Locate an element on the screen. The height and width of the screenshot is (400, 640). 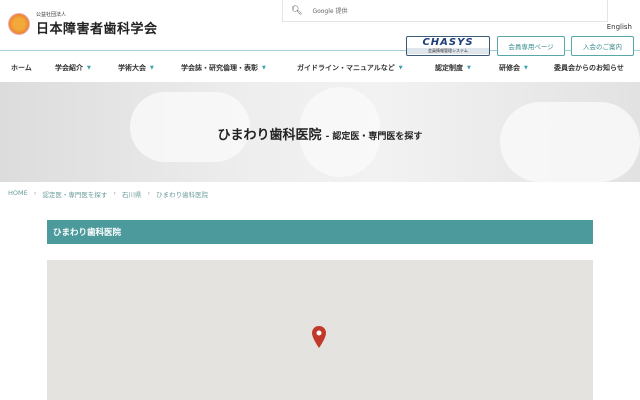
nav-label: 学会誌・研究倫理・表彰 is located at coordinates (219, 68).